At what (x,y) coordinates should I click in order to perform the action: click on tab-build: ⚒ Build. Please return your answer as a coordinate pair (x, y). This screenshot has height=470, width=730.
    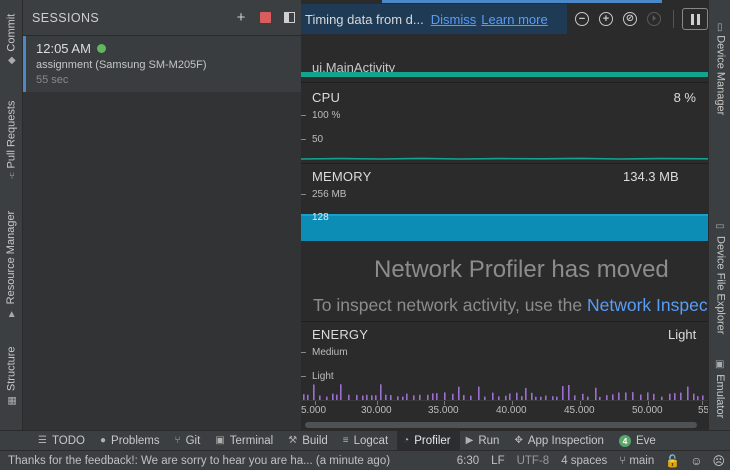
    Looking at the image, I should click on (309, 441).